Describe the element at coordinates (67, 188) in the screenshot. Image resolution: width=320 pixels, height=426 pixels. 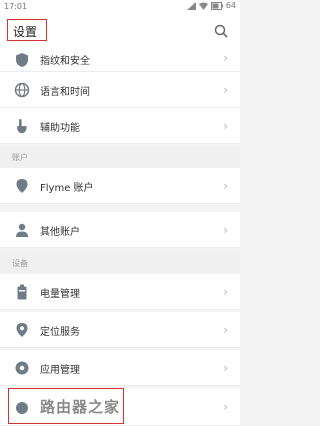
I see `settings-item-label: Flyme 账户` at that location.